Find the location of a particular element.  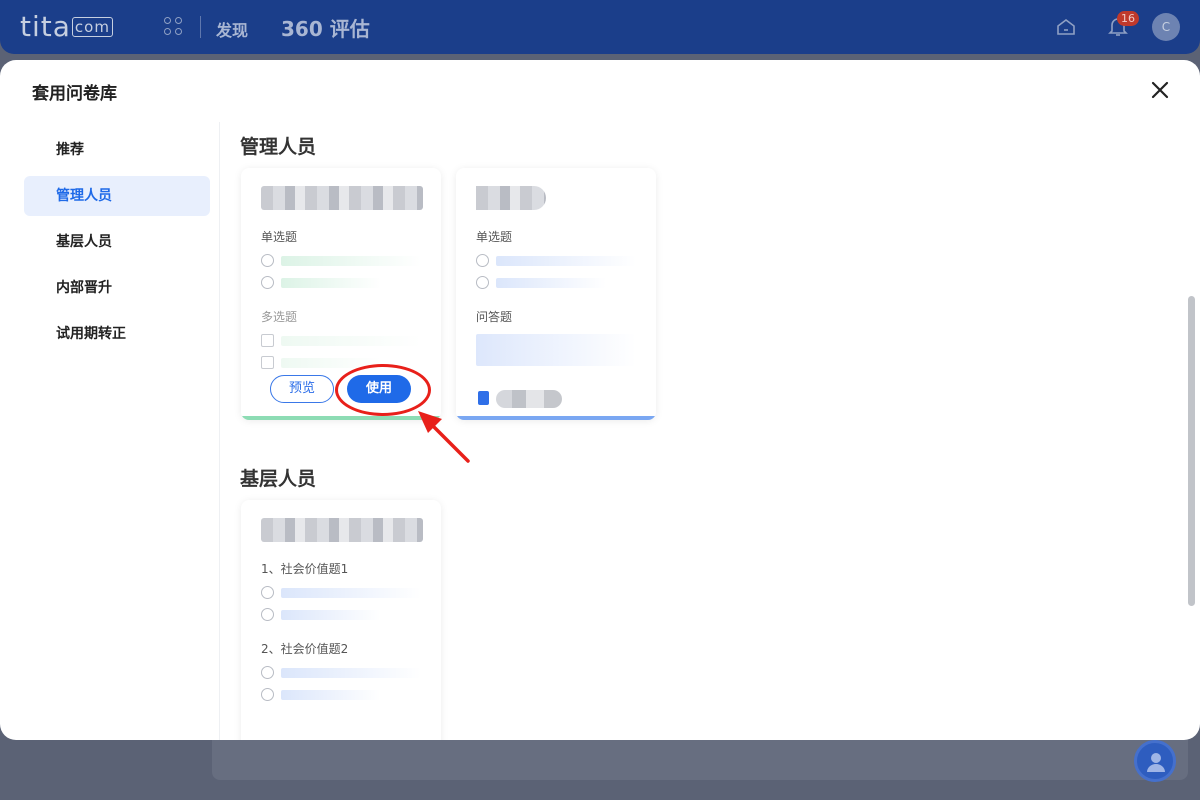

template-card: 1、社会价值题1 2、社会价值题2 is located at coordinates (341, 620).